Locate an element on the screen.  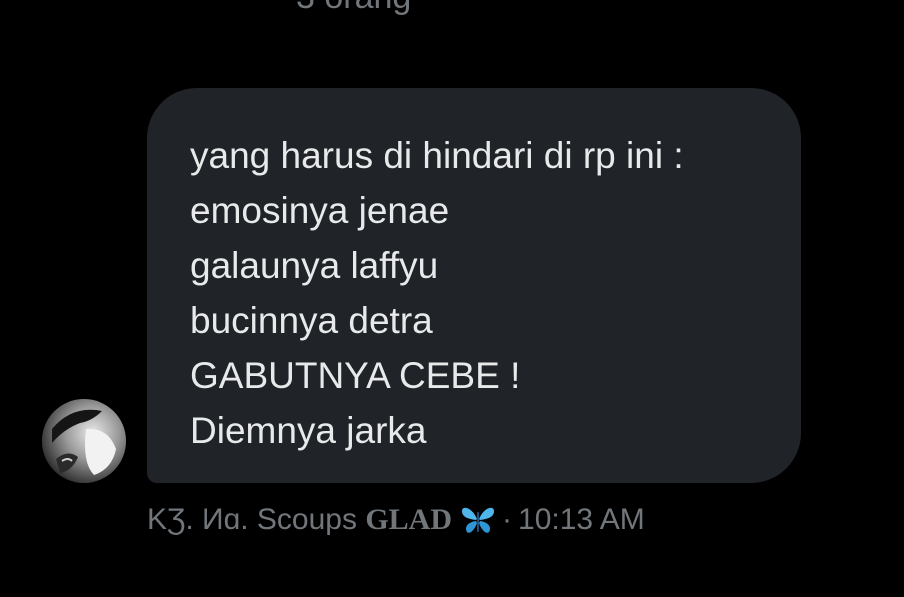
message-timestamp: 10:13 AM is located at coordinates (581, 519).